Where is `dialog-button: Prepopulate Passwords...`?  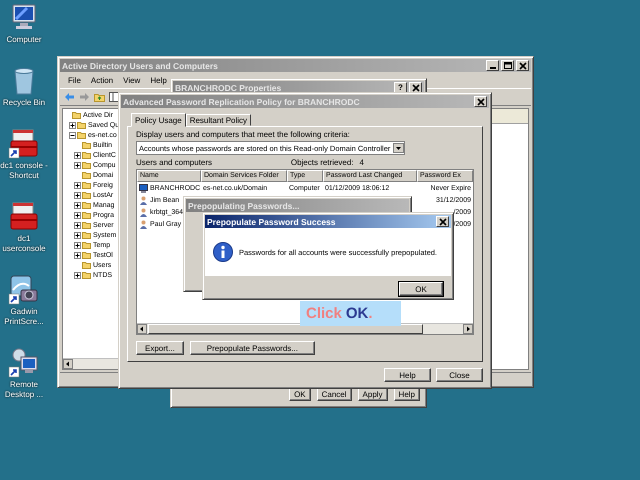
dialog-button: Prepopulate Passwords... is located at coordinates (252, 348).